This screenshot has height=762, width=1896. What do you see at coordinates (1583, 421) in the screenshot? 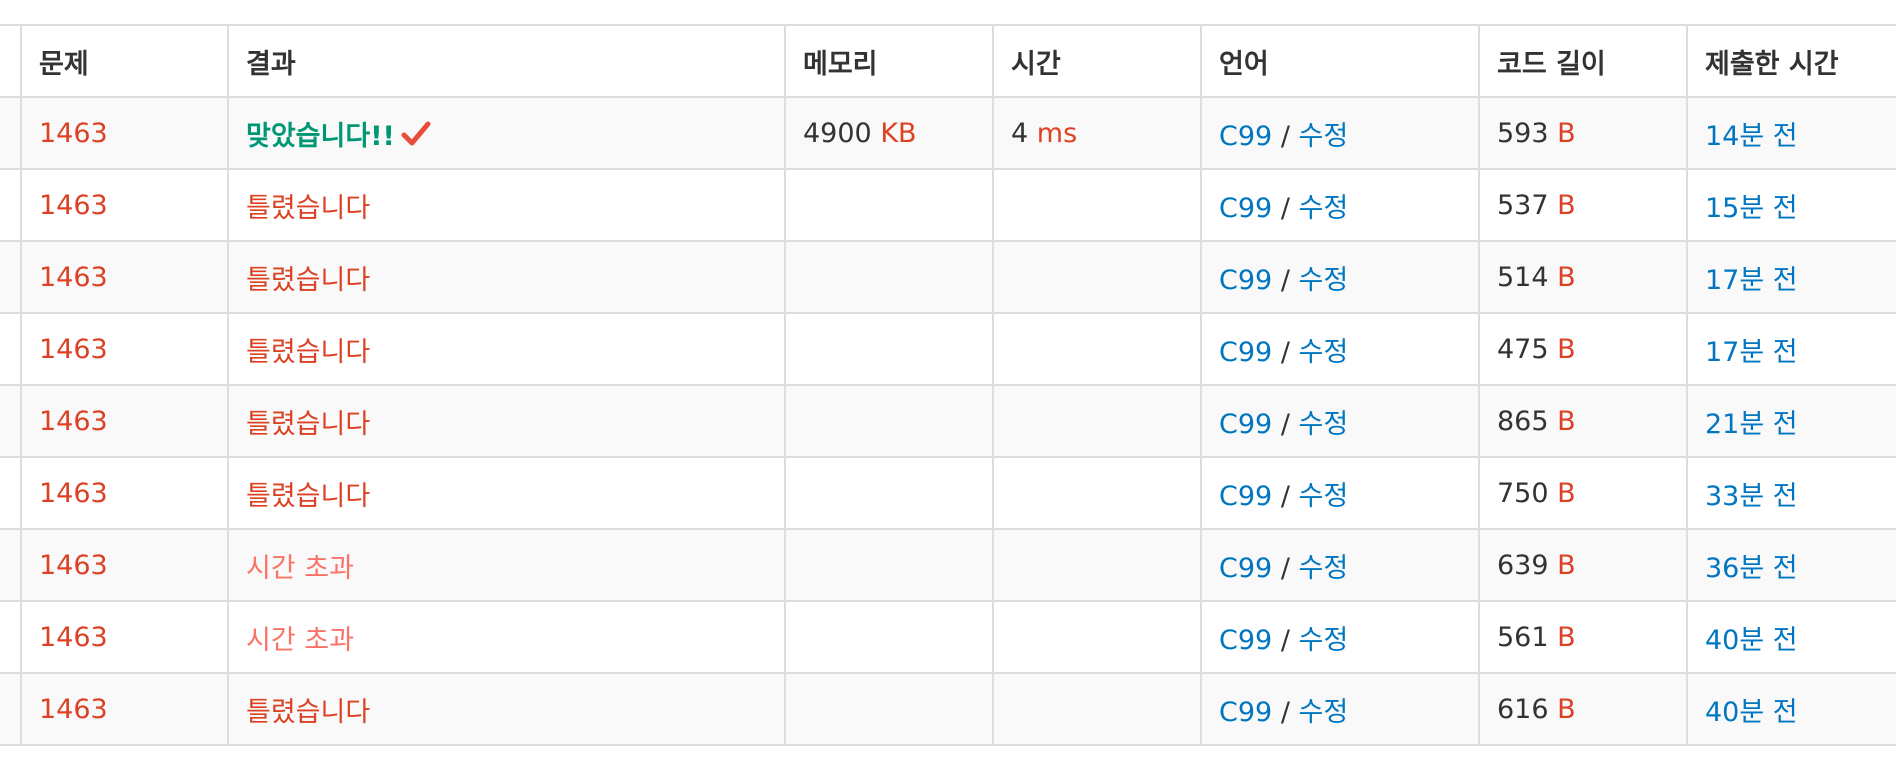
I see `code-length-cell: 865 B` at bounding box center [1583, 421].